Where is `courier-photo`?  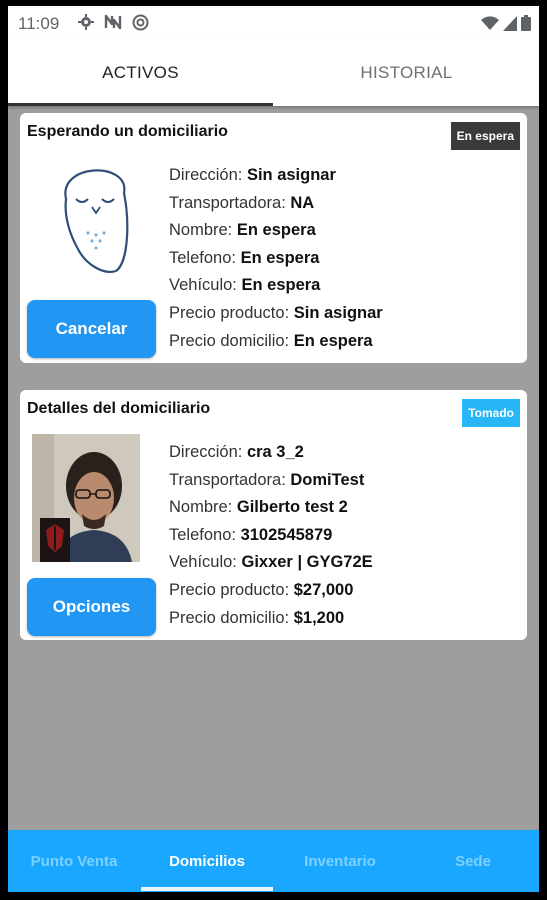 courier-photo is located at coordinates (86, 498).